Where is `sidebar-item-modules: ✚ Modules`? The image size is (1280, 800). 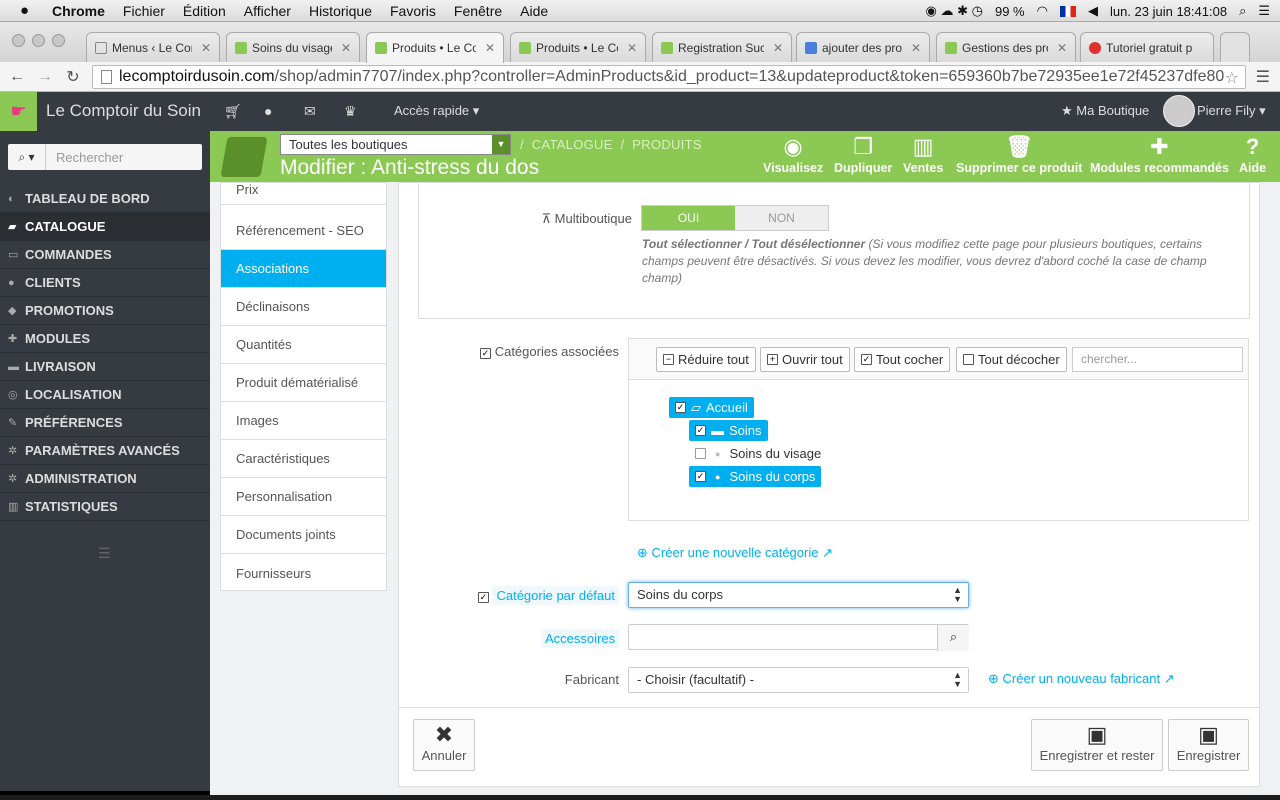 sidebar-item-modules: ✚ Modules is located at coordinates (105, 339).